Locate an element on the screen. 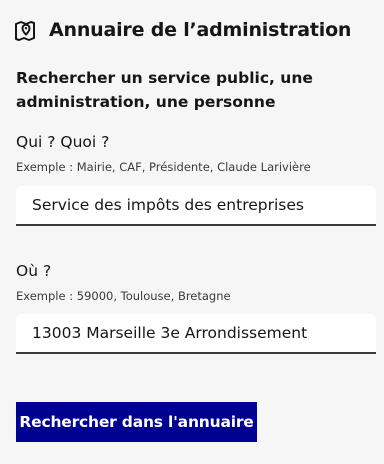  what-input is located at coordinates (196, 205).